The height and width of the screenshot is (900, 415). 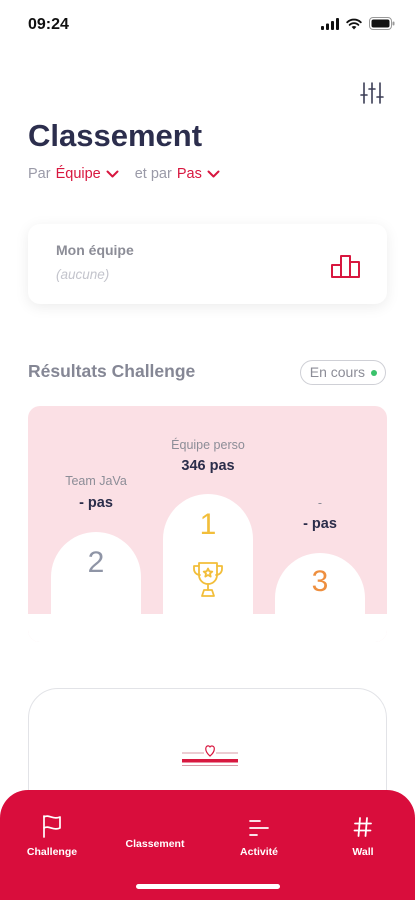 I want to click on status-icons, so click(x=358, y=23).